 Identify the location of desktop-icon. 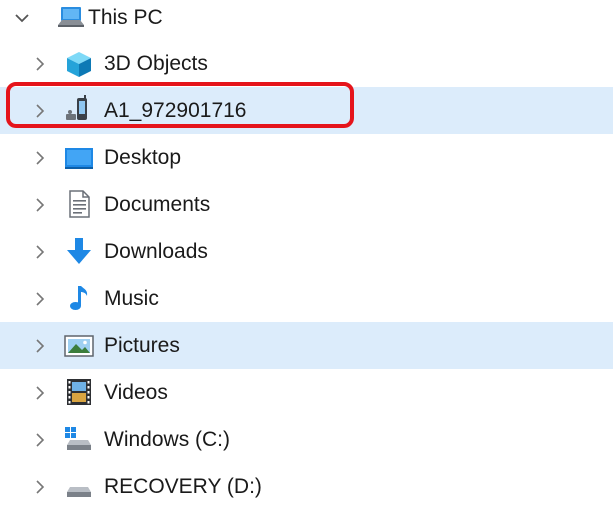
(79, 158).